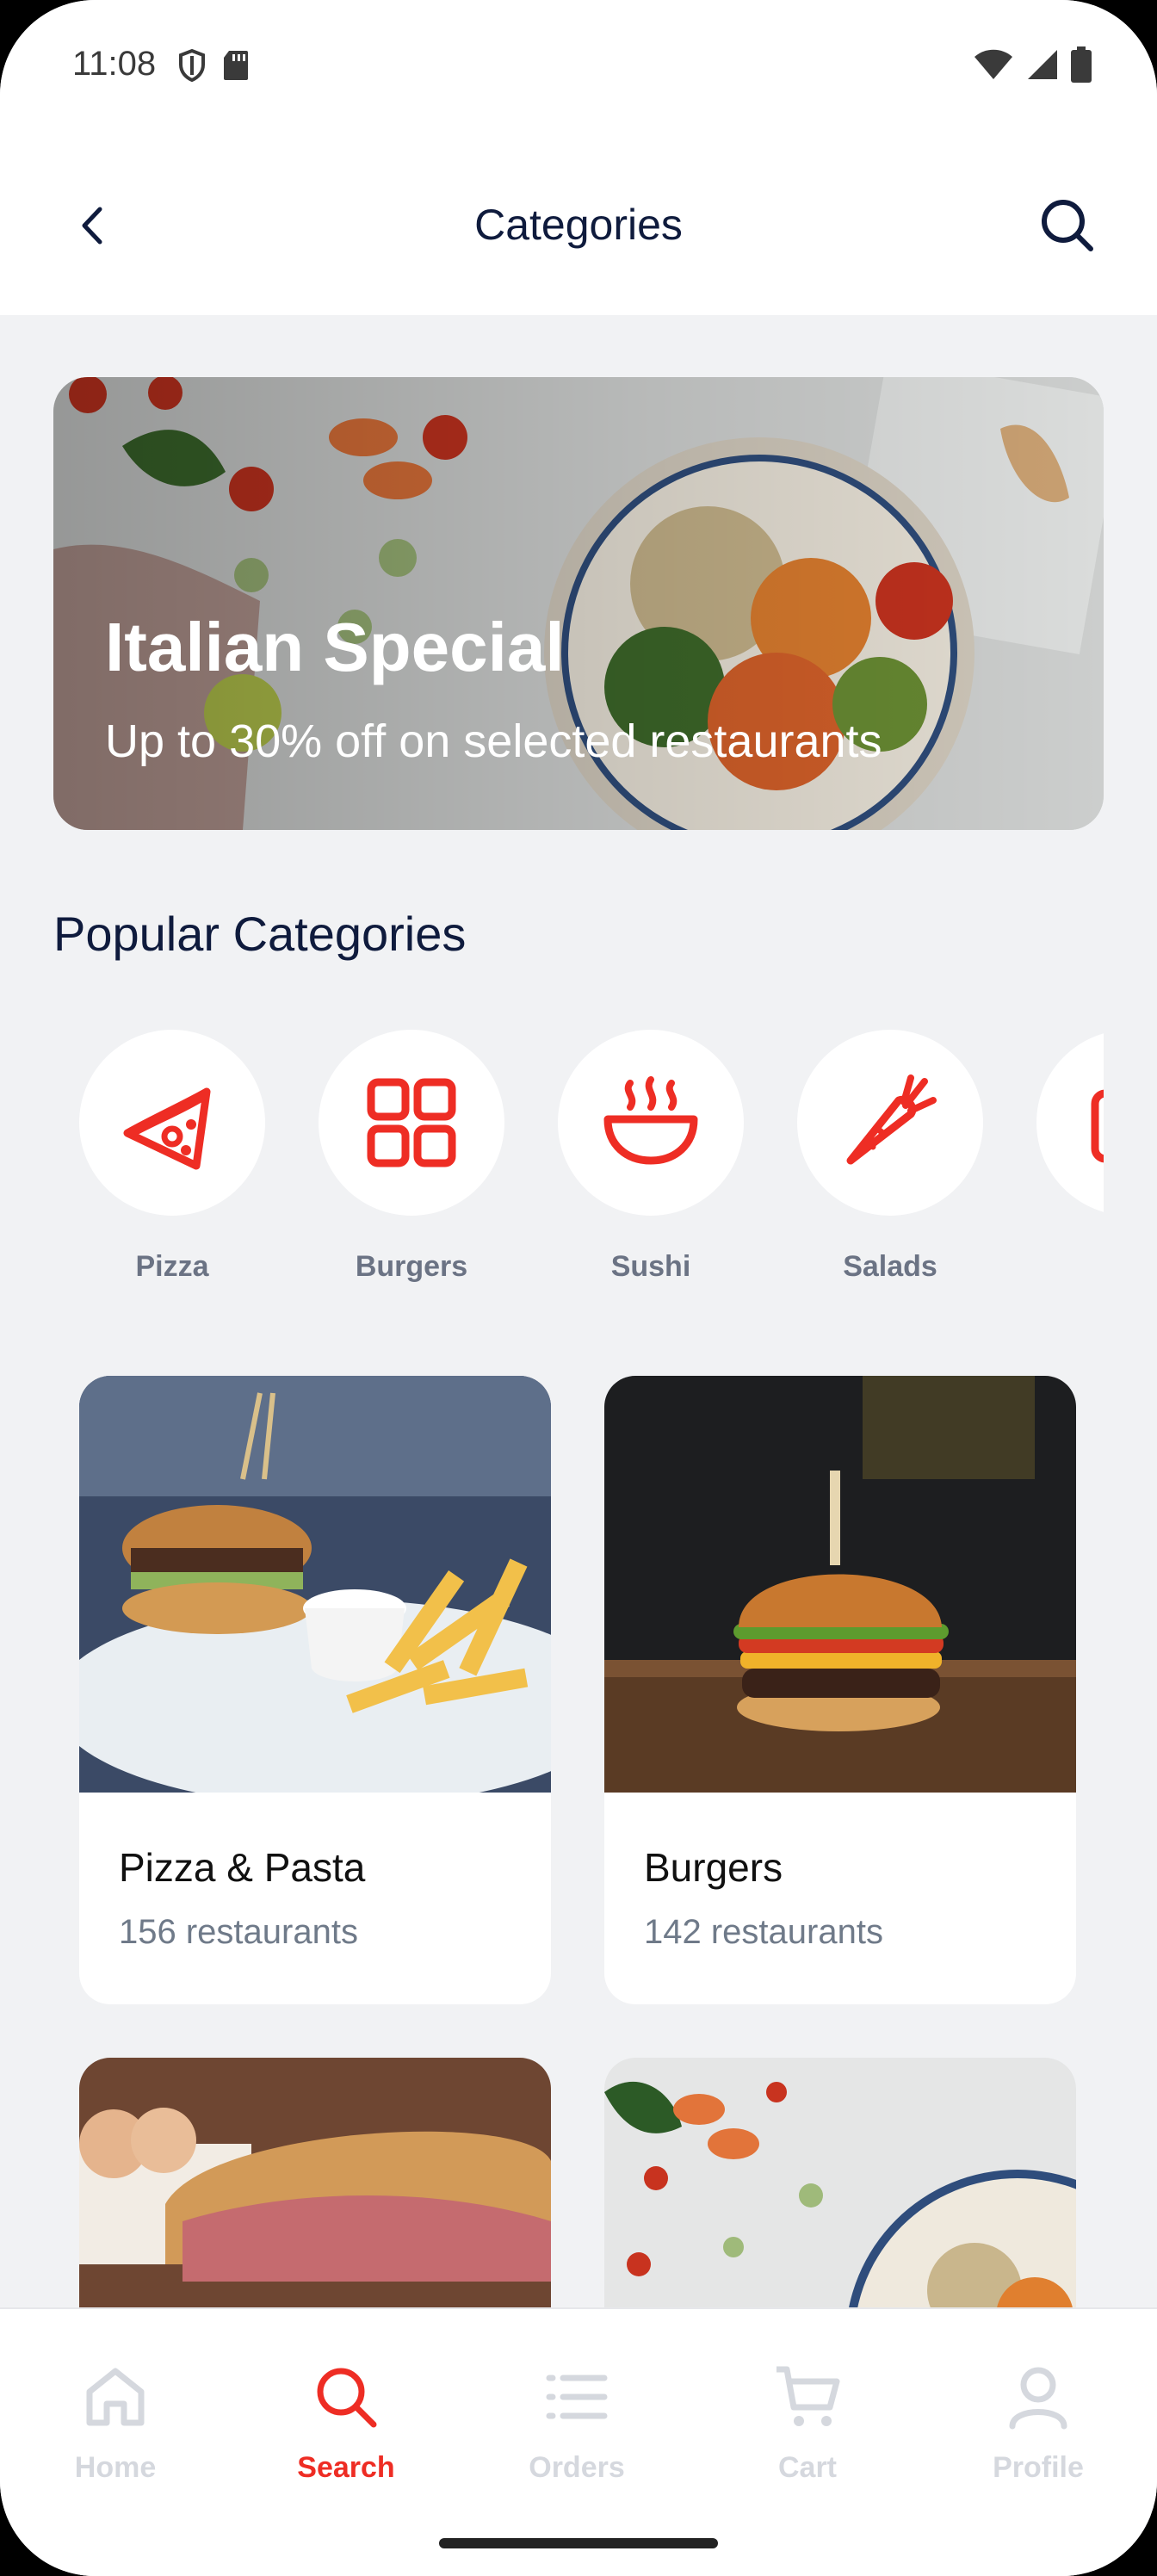 The height and width of the screenshot is (2576, 1157). I want to click on category-label: Burgers, so click(412, 1267).